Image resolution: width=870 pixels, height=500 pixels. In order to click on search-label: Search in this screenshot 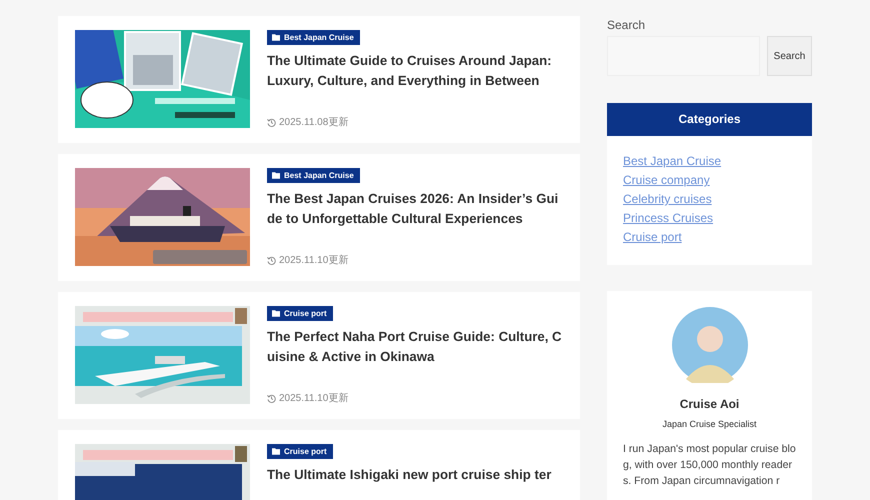, I will do `click(626, 25)`.